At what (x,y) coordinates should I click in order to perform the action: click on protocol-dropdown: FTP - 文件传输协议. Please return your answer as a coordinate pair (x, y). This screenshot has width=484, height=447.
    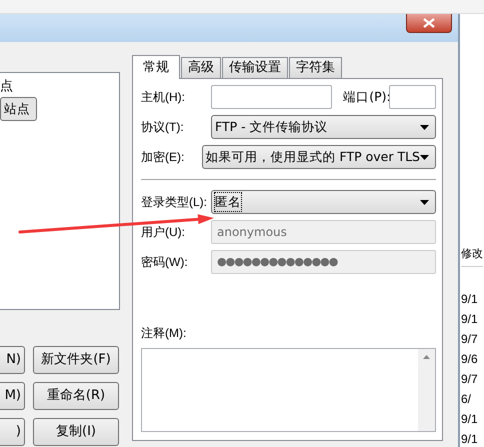
    Looking at the image, I should click on (323, 127).